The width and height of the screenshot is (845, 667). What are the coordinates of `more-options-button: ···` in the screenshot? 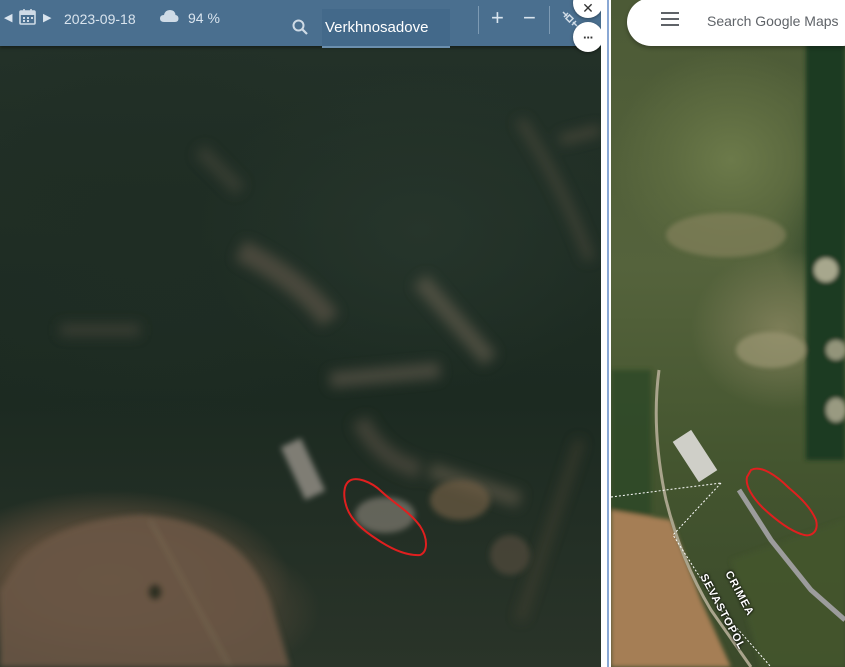 It's located at (587, 37).